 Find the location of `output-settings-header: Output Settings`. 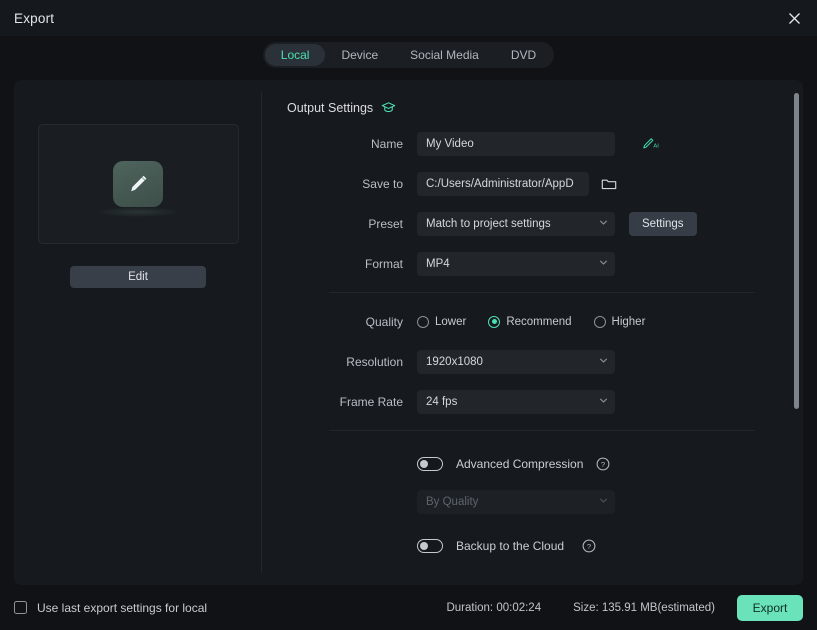

output-settings-header: Output Settings is located at coordinates (530, 107).